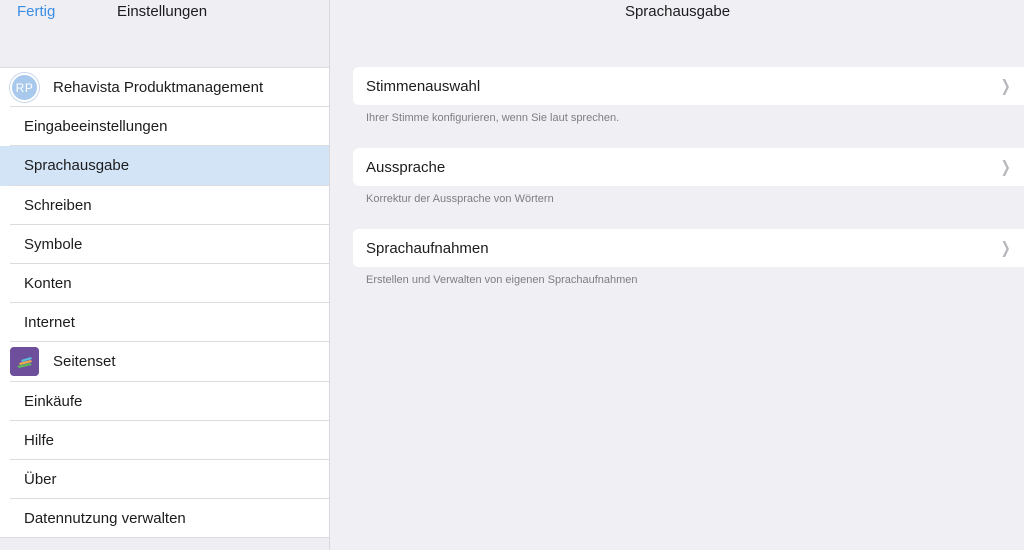  What do you see at coordinates (423, 86) in the screenshot?
I see `row-label: Stimmenauswahl` at bounding box center [423, 86].